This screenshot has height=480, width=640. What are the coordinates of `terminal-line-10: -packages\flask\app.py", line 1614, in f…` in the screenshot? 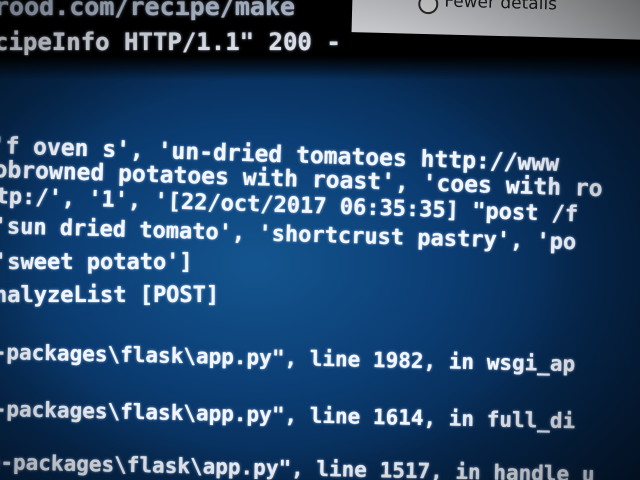 It's located at (288, 415).